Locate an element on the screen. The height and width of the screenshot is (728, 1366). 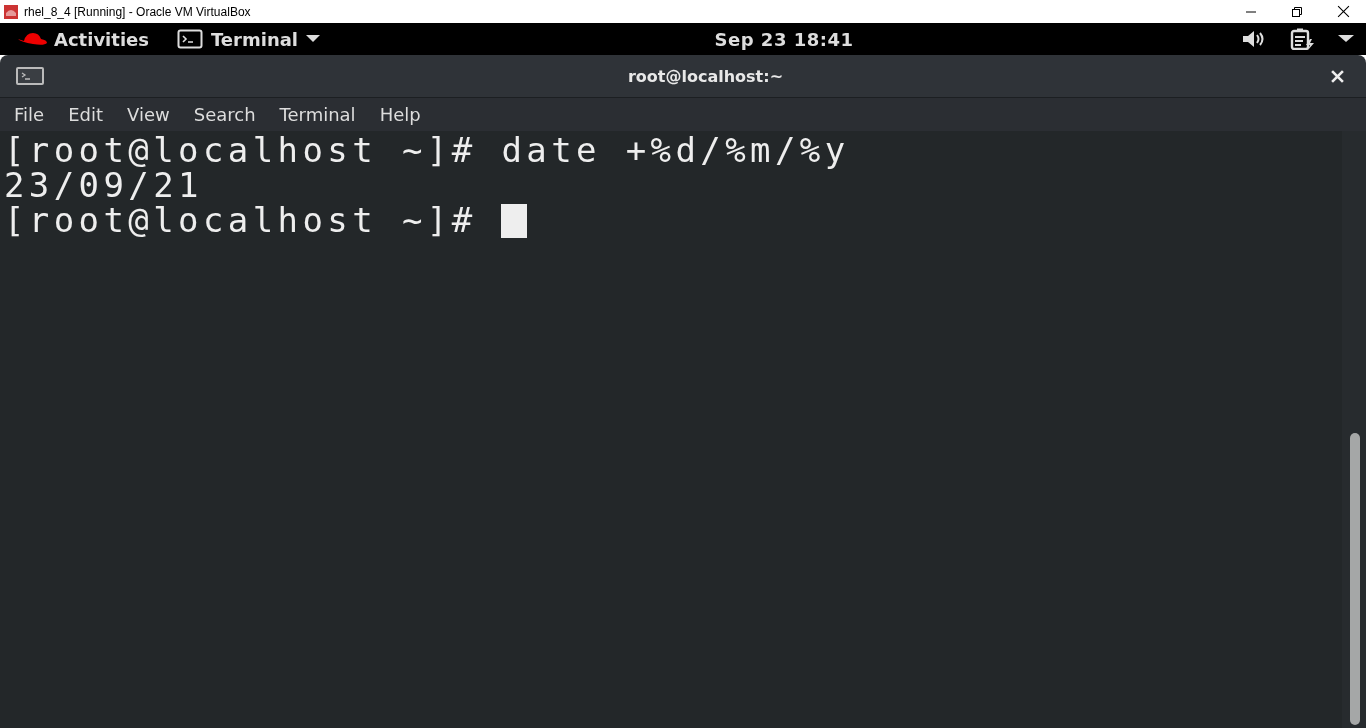
terminal-line: [root@localhost ~]# date +%d/%m/%y is located at coordinates (427, 150).